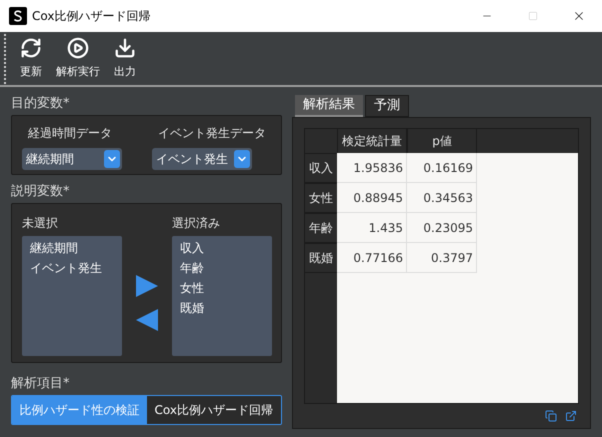 The image size is (602, 437). What do you see at coordinates (40, 223) in the screenshot?
I see `list-label: 未選択` at bounding box center [40, 223].